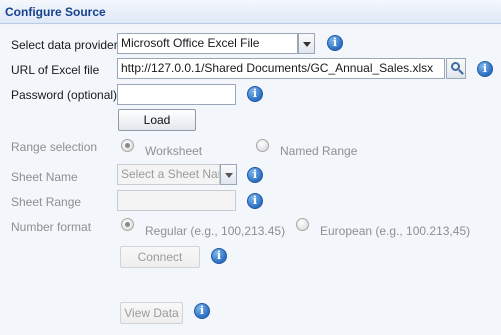 Image resolution: width=501 pixels, height=335 pixels. What do you see at coordinates (319, 151) in the screenshot?
I see `named-range-radio-label: Named Range` at bounding box center [319, 151].